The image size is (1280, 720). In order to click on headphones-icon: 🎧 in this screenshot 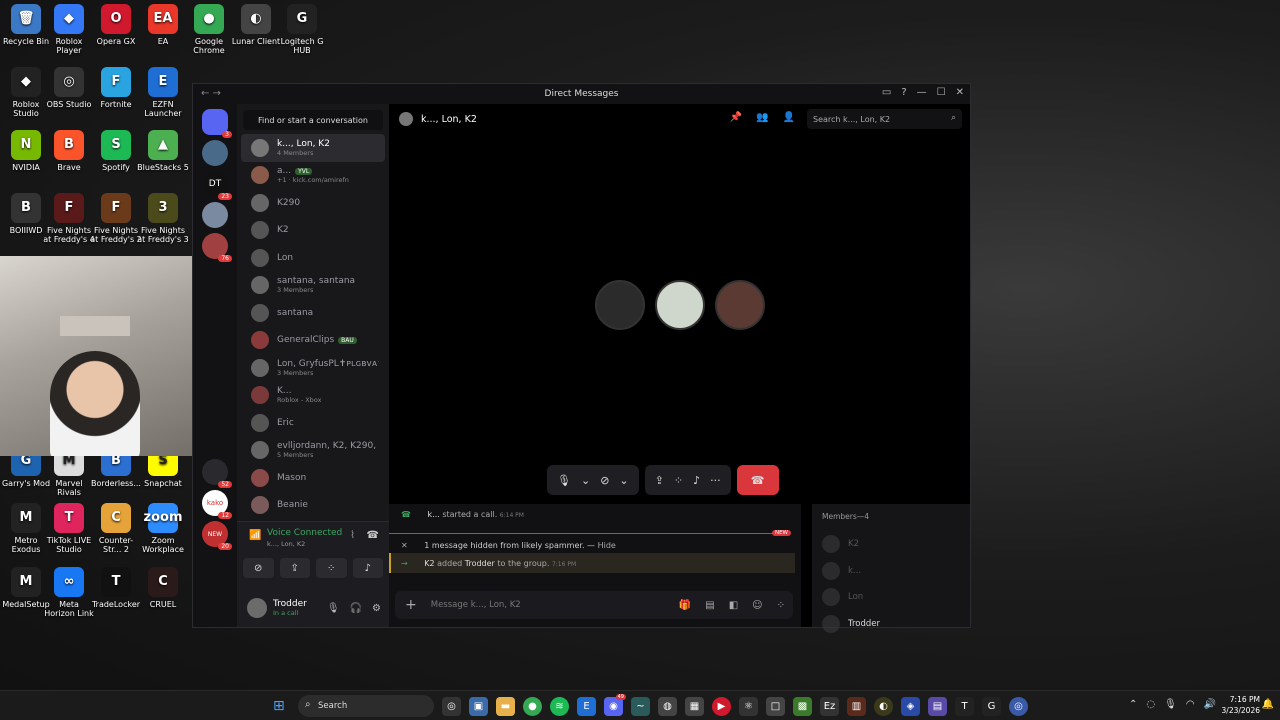, I will do `click(356, 608)`.